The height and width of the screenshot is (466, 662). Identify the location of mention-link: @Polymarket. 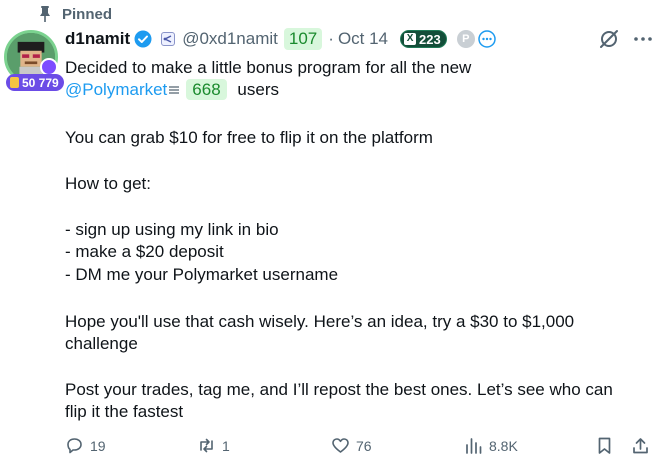
(116, 89).